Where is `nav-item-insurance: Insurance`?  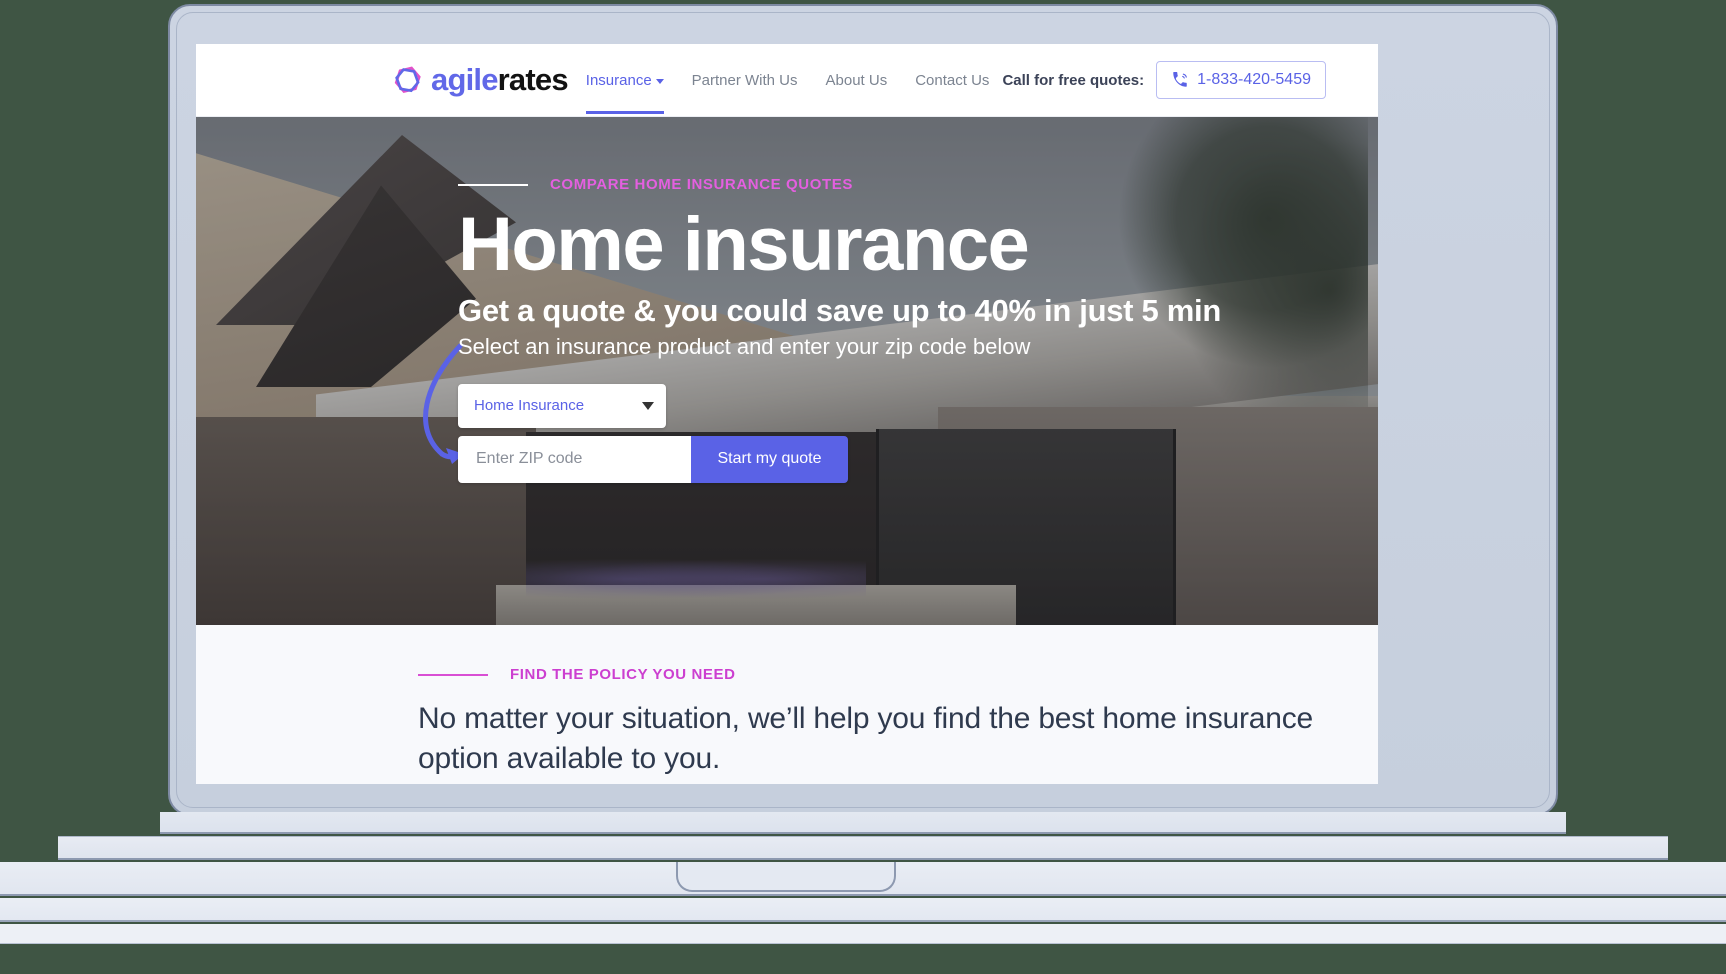
nav-item-insurance: Insurance is located at coordinates (624, 80).